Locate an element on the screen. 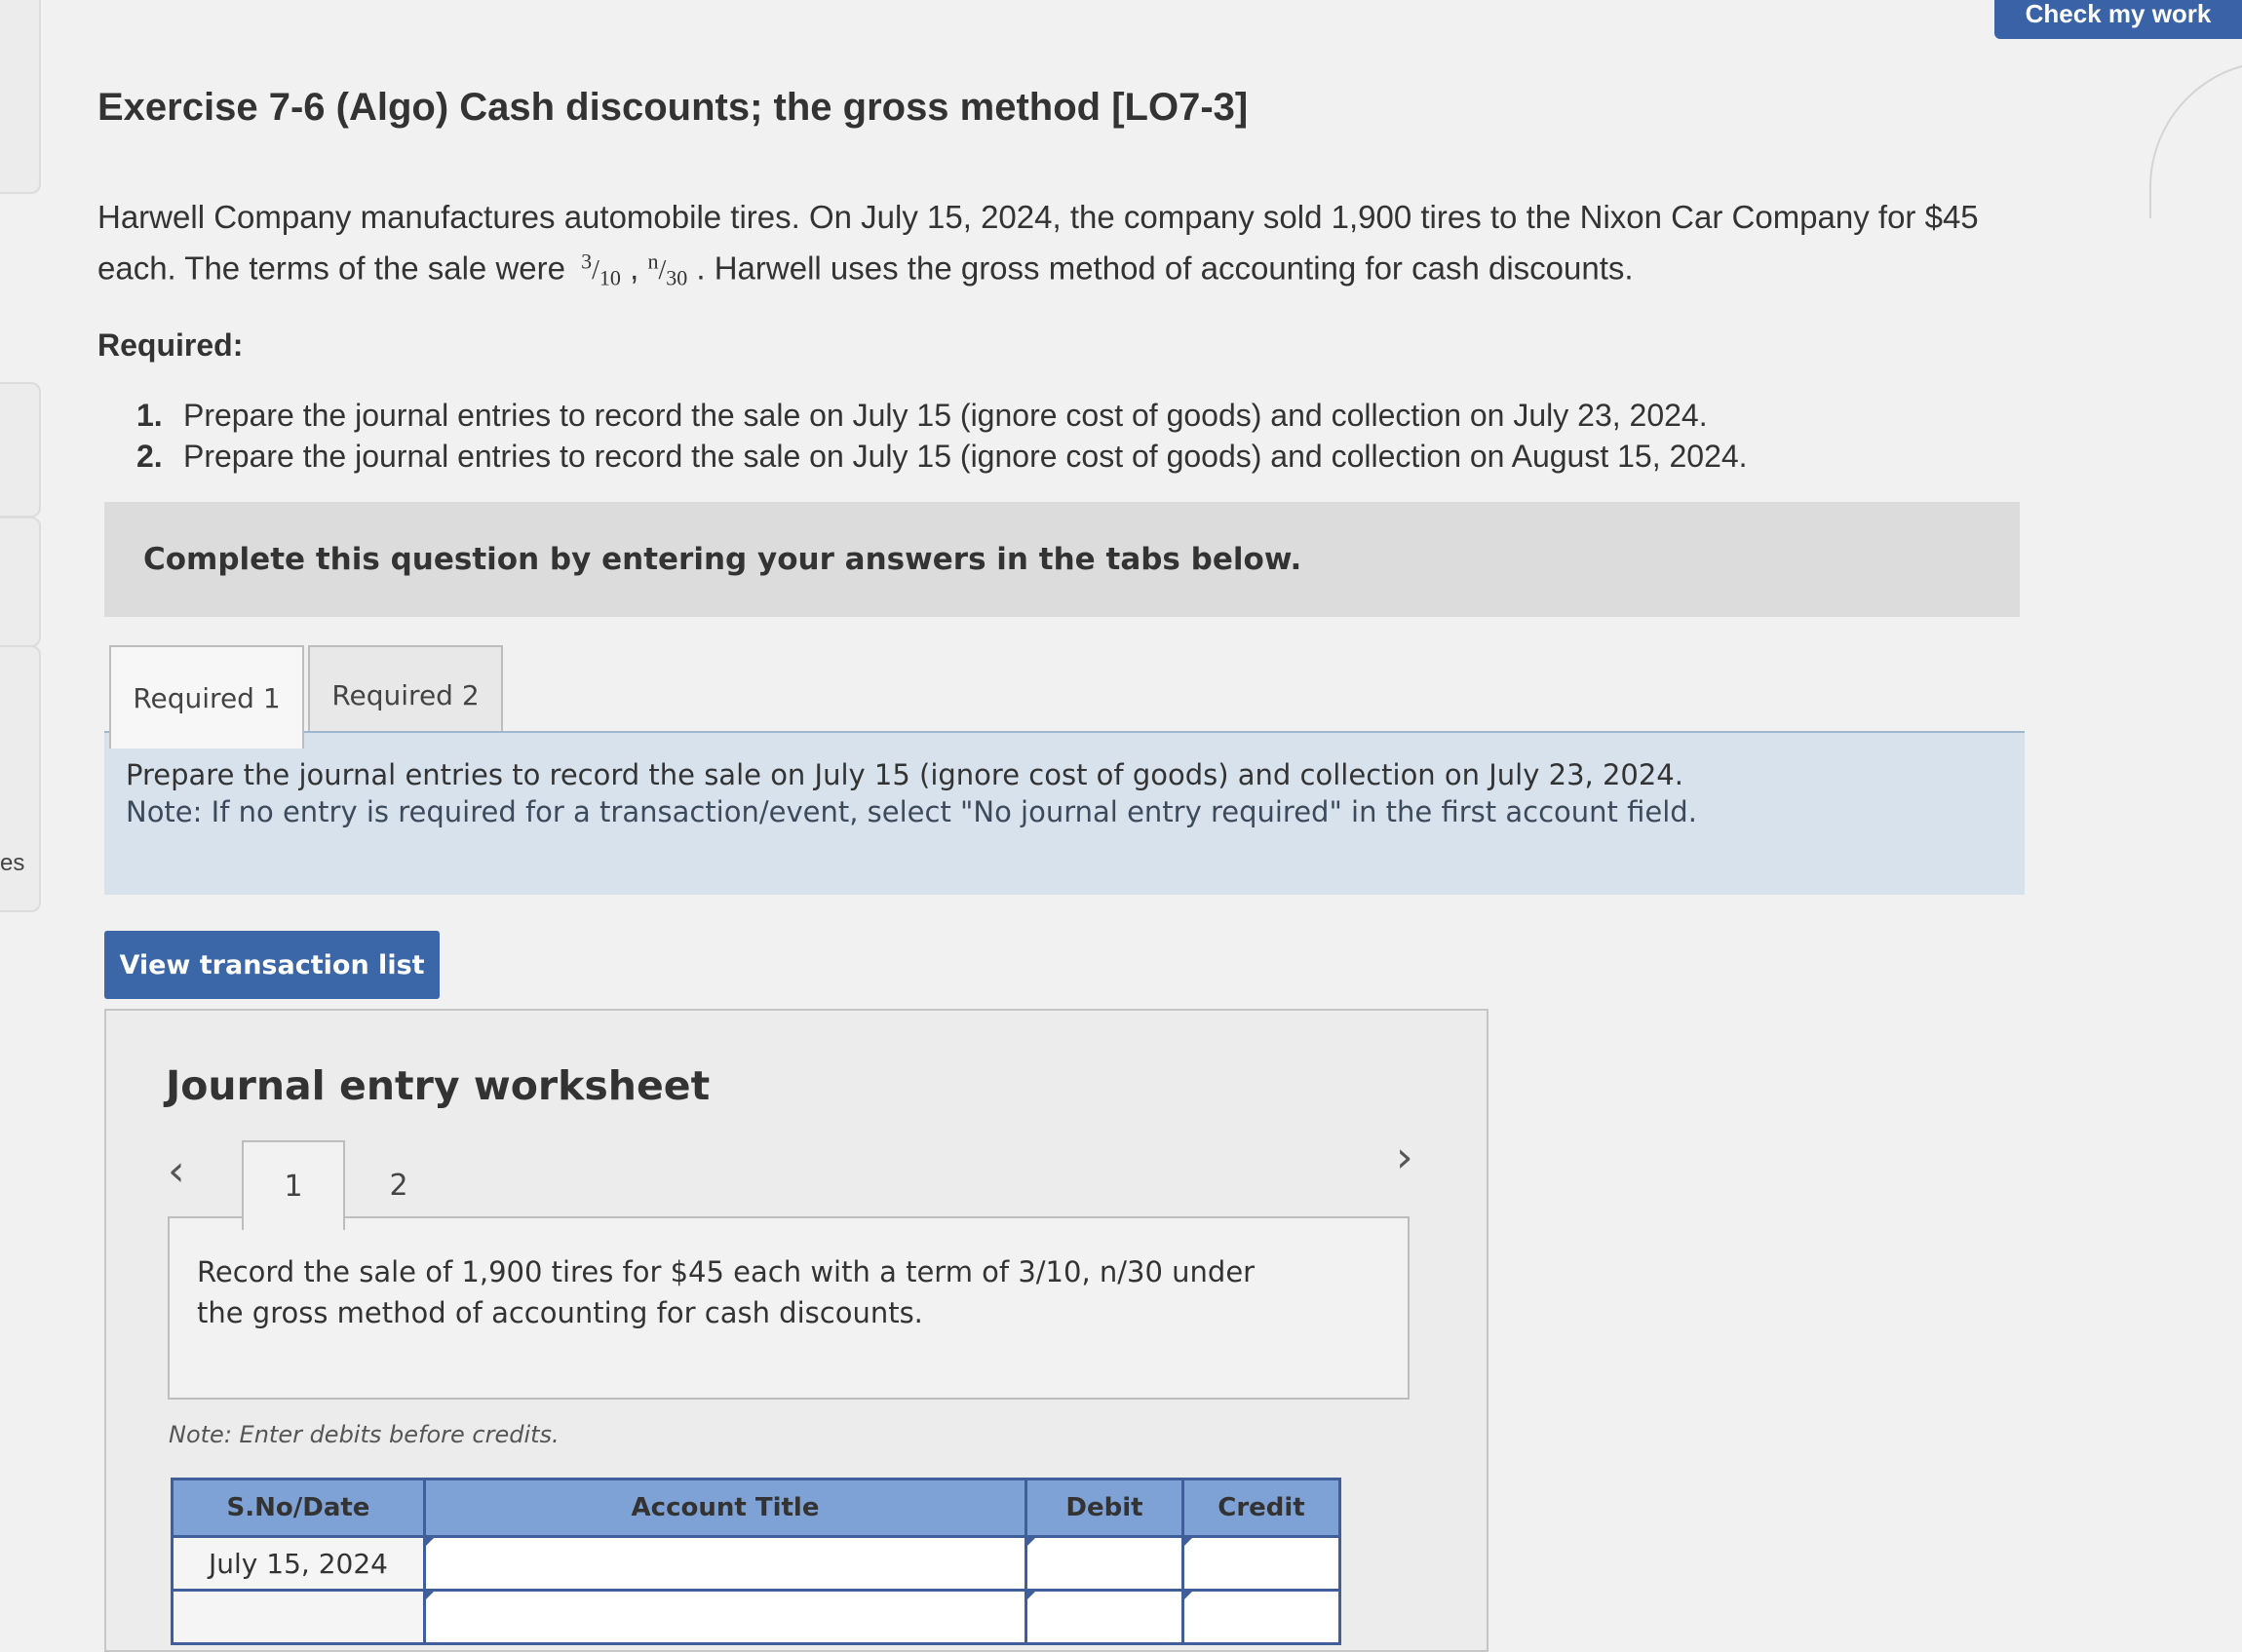  term2-denominator: 30 is located at coordinates (677, 277).